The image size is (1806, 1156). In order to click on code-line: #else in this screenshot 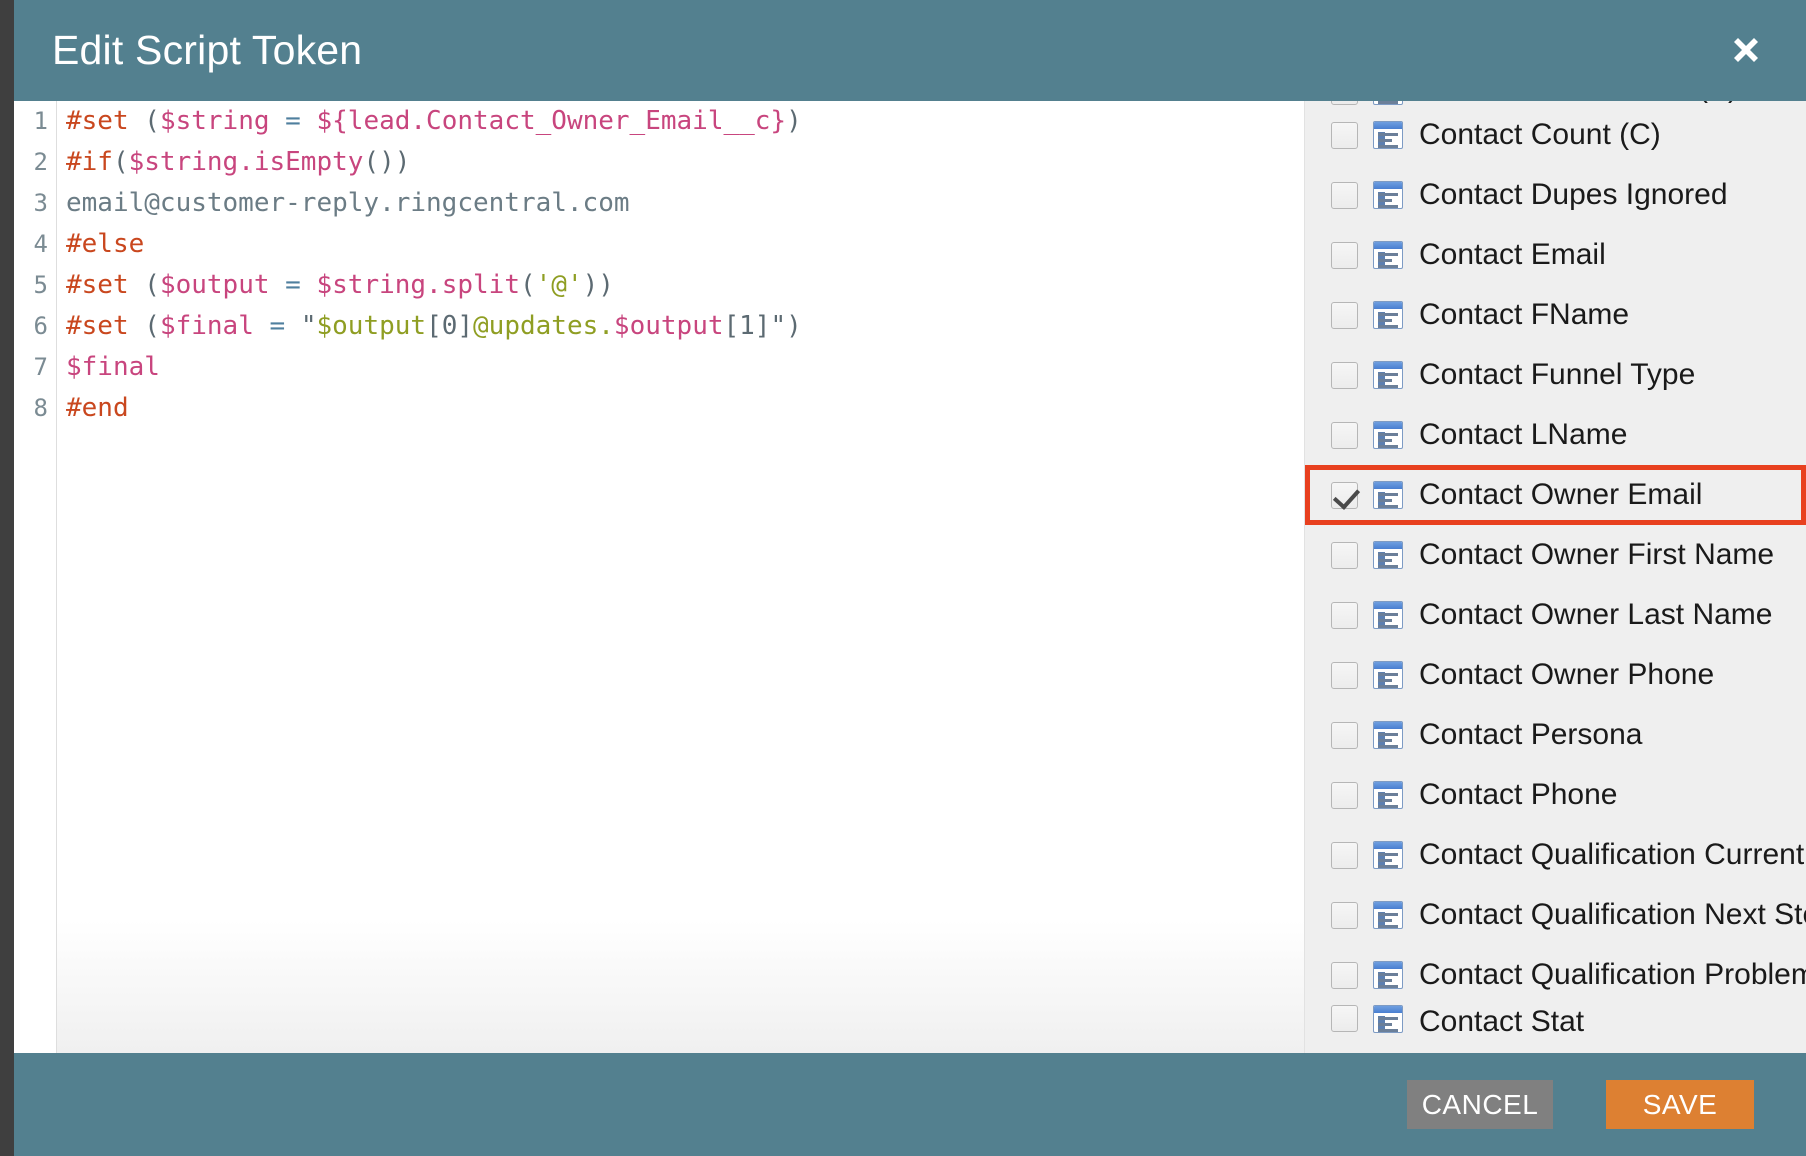, I will do `click(685, 244)`.